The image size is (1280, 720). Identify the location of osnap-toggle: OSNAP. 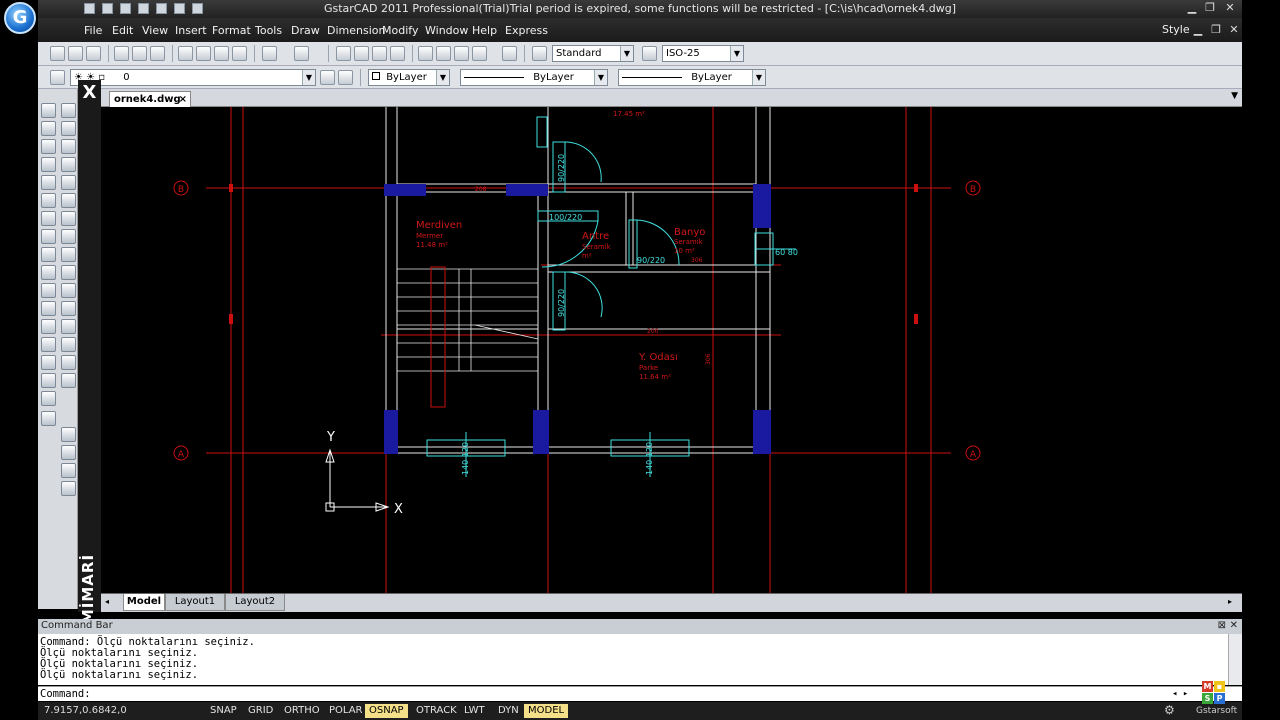
(386, 711).